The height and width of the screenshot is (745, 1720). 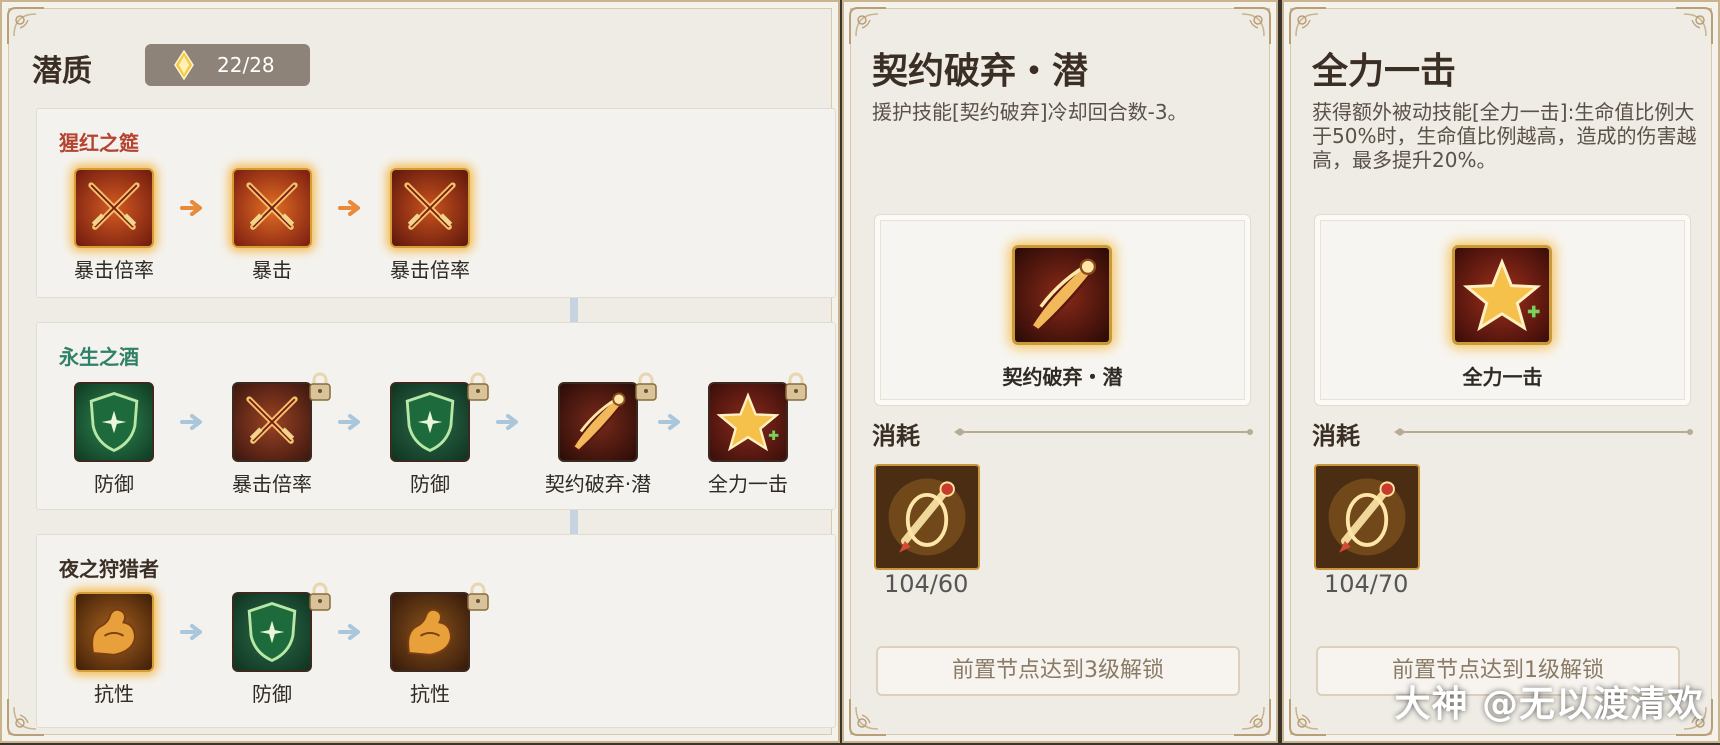 What do you see at coordinates (184, 65) in the screenshot?
I see `gem-icon` at bounding box center [184, 65].